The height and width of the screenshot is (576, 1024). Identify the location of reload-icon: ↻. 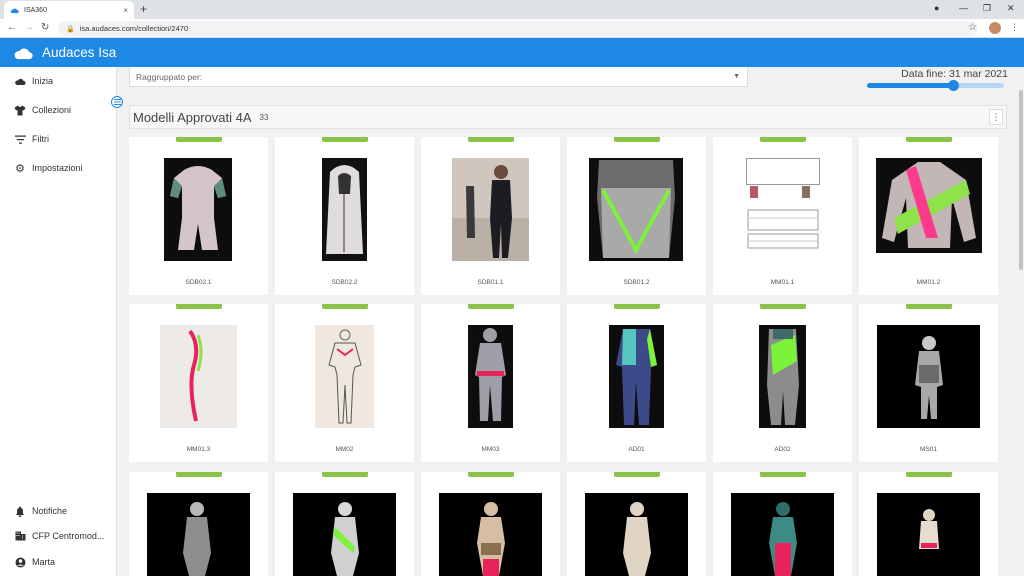
(45, 27).